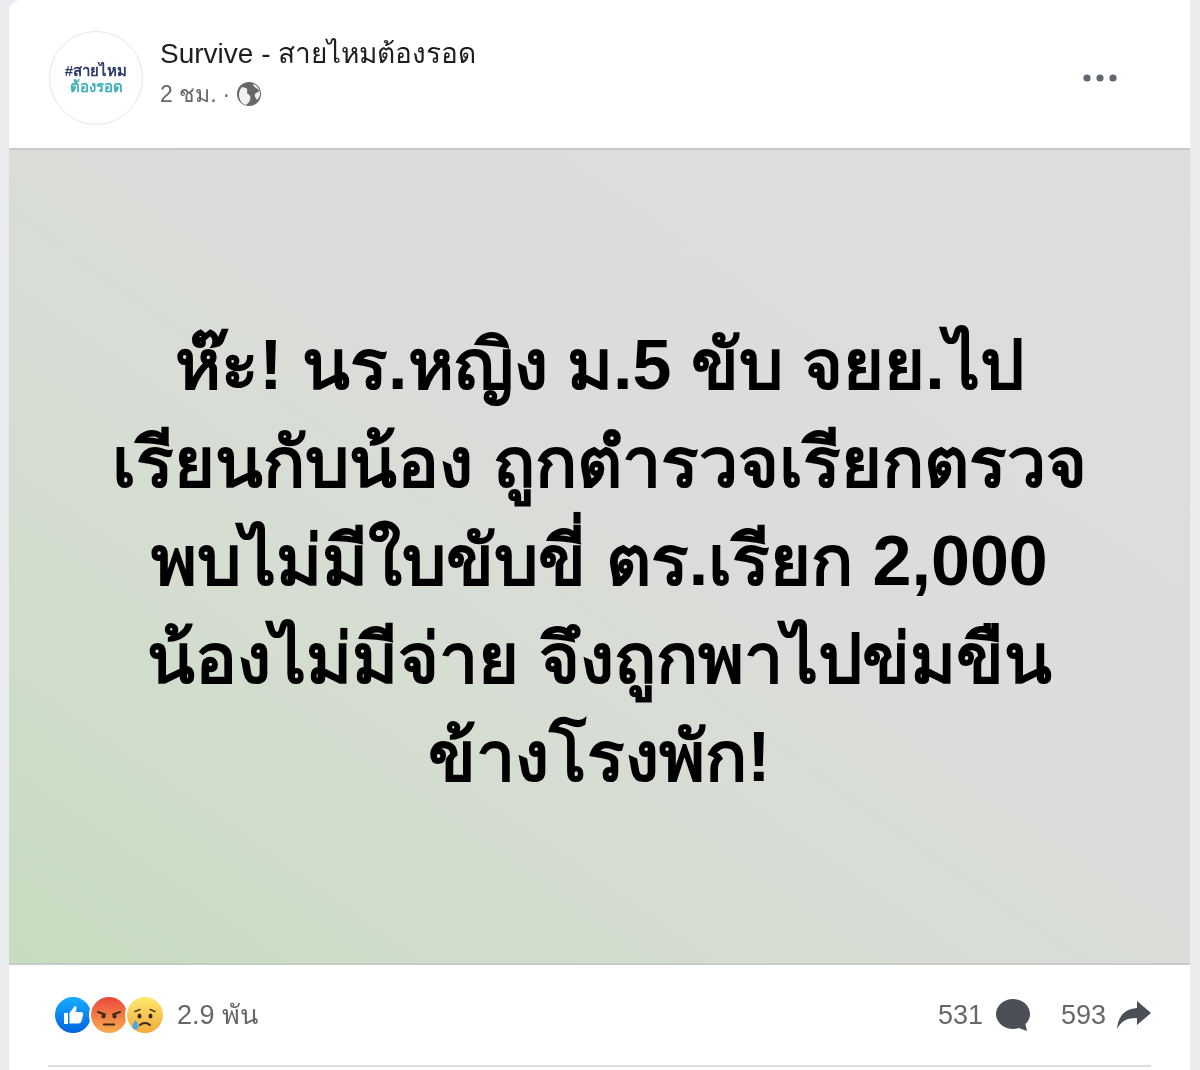 This screenshot has width=1200, height=1070. I want to click on comment-count: 531, so click(960, 1015).